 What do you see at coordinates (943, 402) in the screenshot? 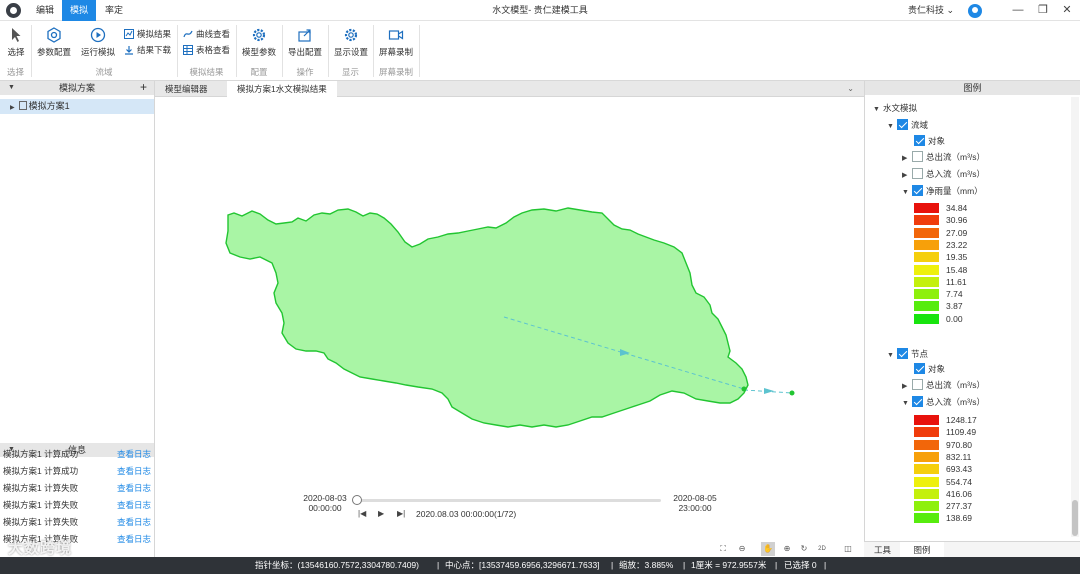
I see `legend-node-inflow: ▼ 总入流（m³/s）` at bounding box center [943, 402].